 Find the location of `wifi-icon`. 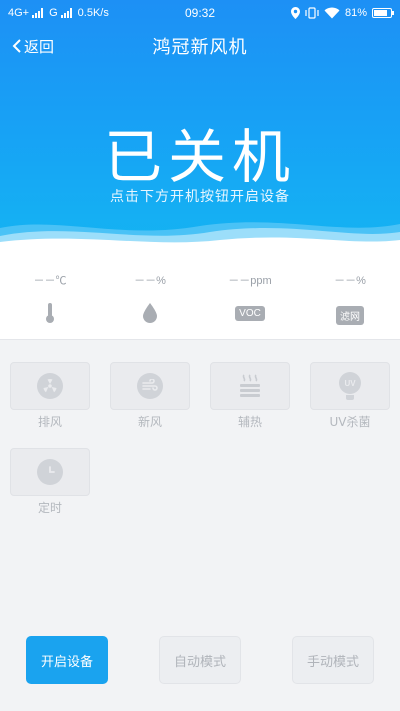

wifi-icon is located at coordinates (332, 13).